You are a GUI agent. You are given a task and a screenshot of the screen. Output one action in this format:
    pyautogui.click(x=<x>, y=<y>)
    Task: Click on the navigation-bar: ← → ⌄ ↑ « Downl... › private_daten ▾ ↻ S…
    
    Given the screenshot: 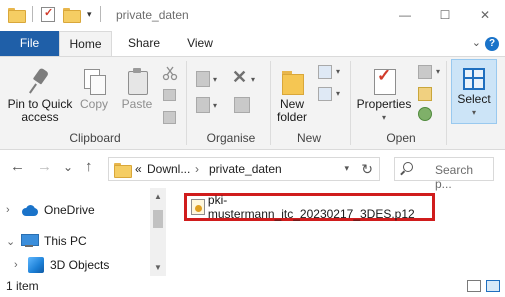 What is the action you would take?
    pyautogui.click(x=252, y=170)
    